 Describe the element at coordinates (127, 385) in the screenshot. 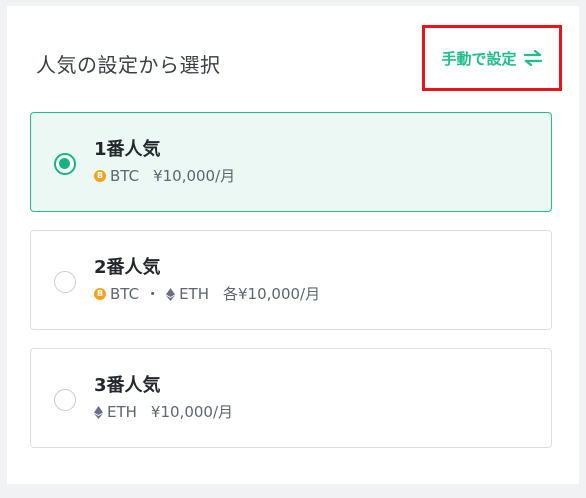

I see `option-title: 3番人気` at that location.